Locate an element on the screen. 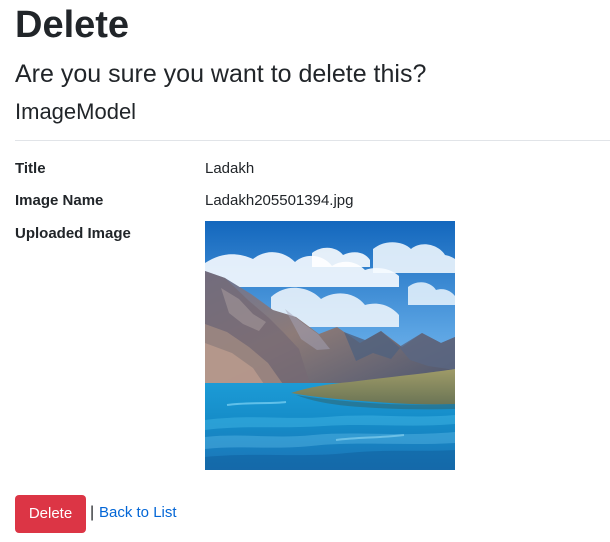  title-value: Ladakh is located at coordinates (230, 168).